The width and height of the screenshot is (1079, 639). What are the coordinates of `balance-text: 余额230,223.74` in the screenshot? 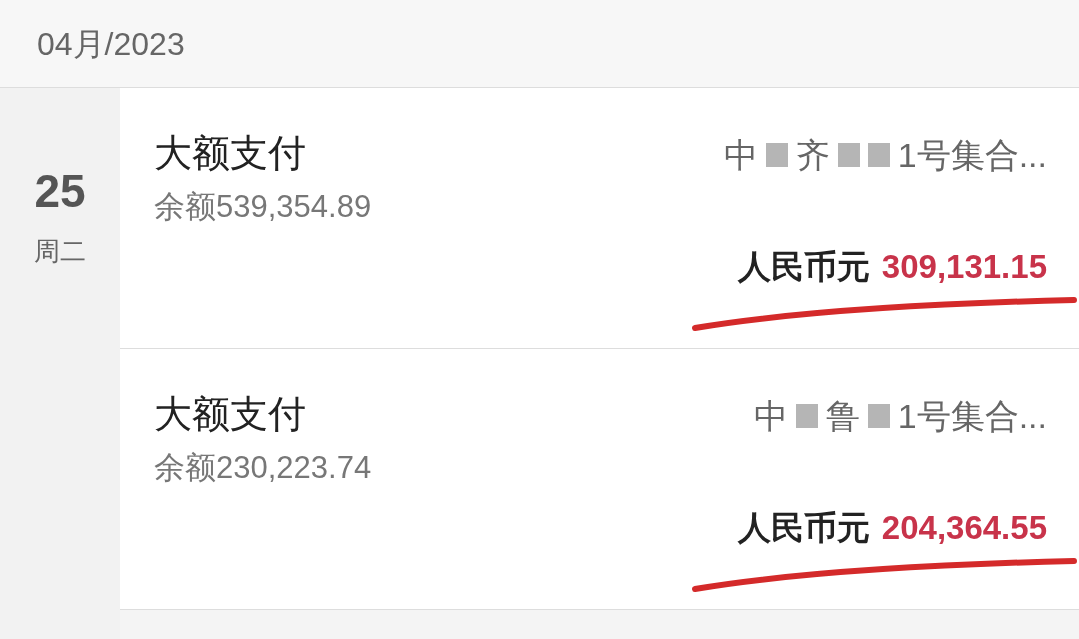 It's located at (263, 467).